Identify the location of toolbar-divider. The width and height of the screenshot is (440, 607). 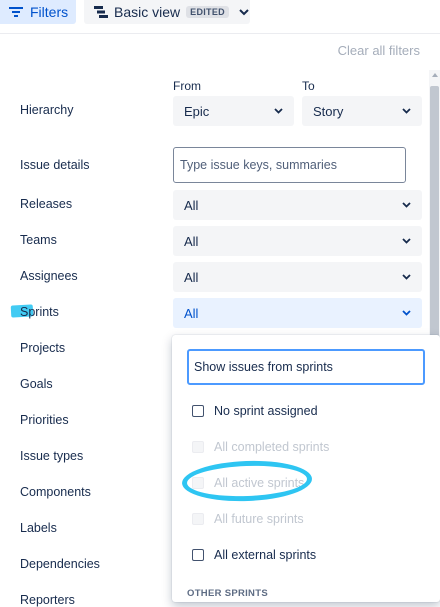
(220, 33).